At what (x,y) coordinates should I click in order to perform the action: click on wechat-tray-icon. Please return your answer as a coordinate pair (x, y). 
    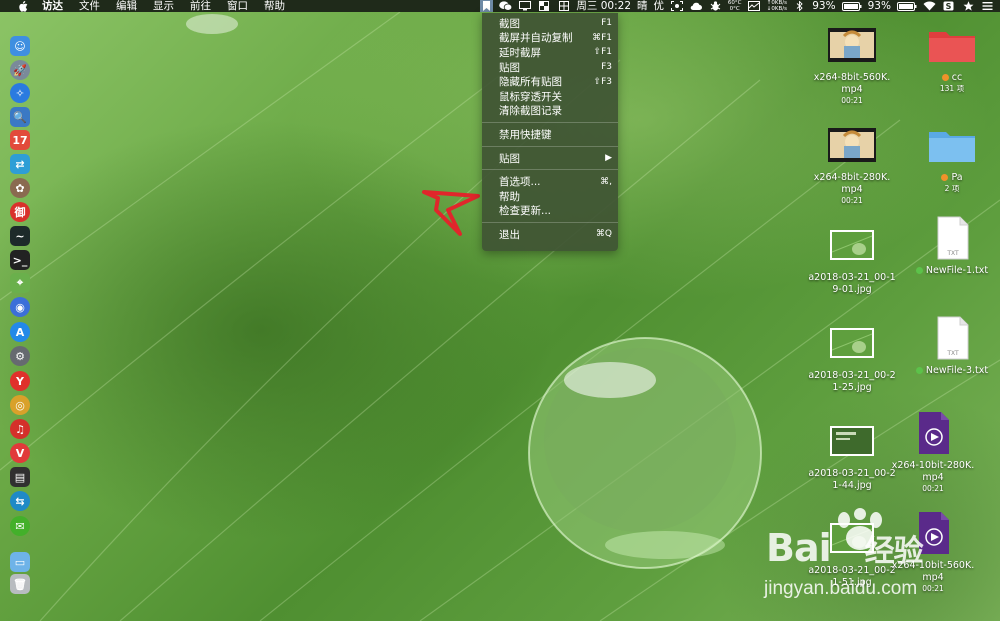
    Looking at the image, I should click on (506, 6).